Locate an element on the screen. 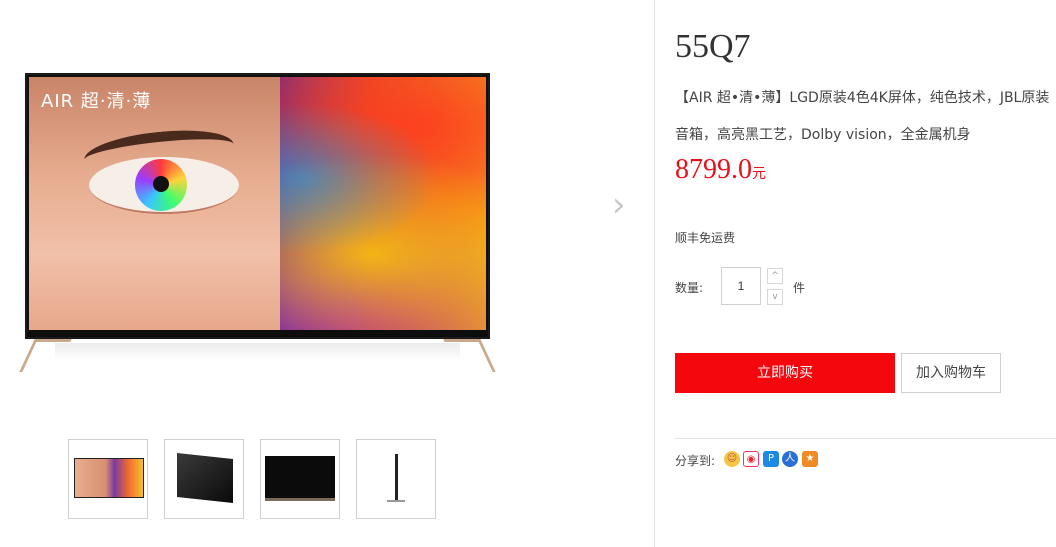 The image size is (1056, 547). thumbnail-side-view is located at coordinates (396, 479).